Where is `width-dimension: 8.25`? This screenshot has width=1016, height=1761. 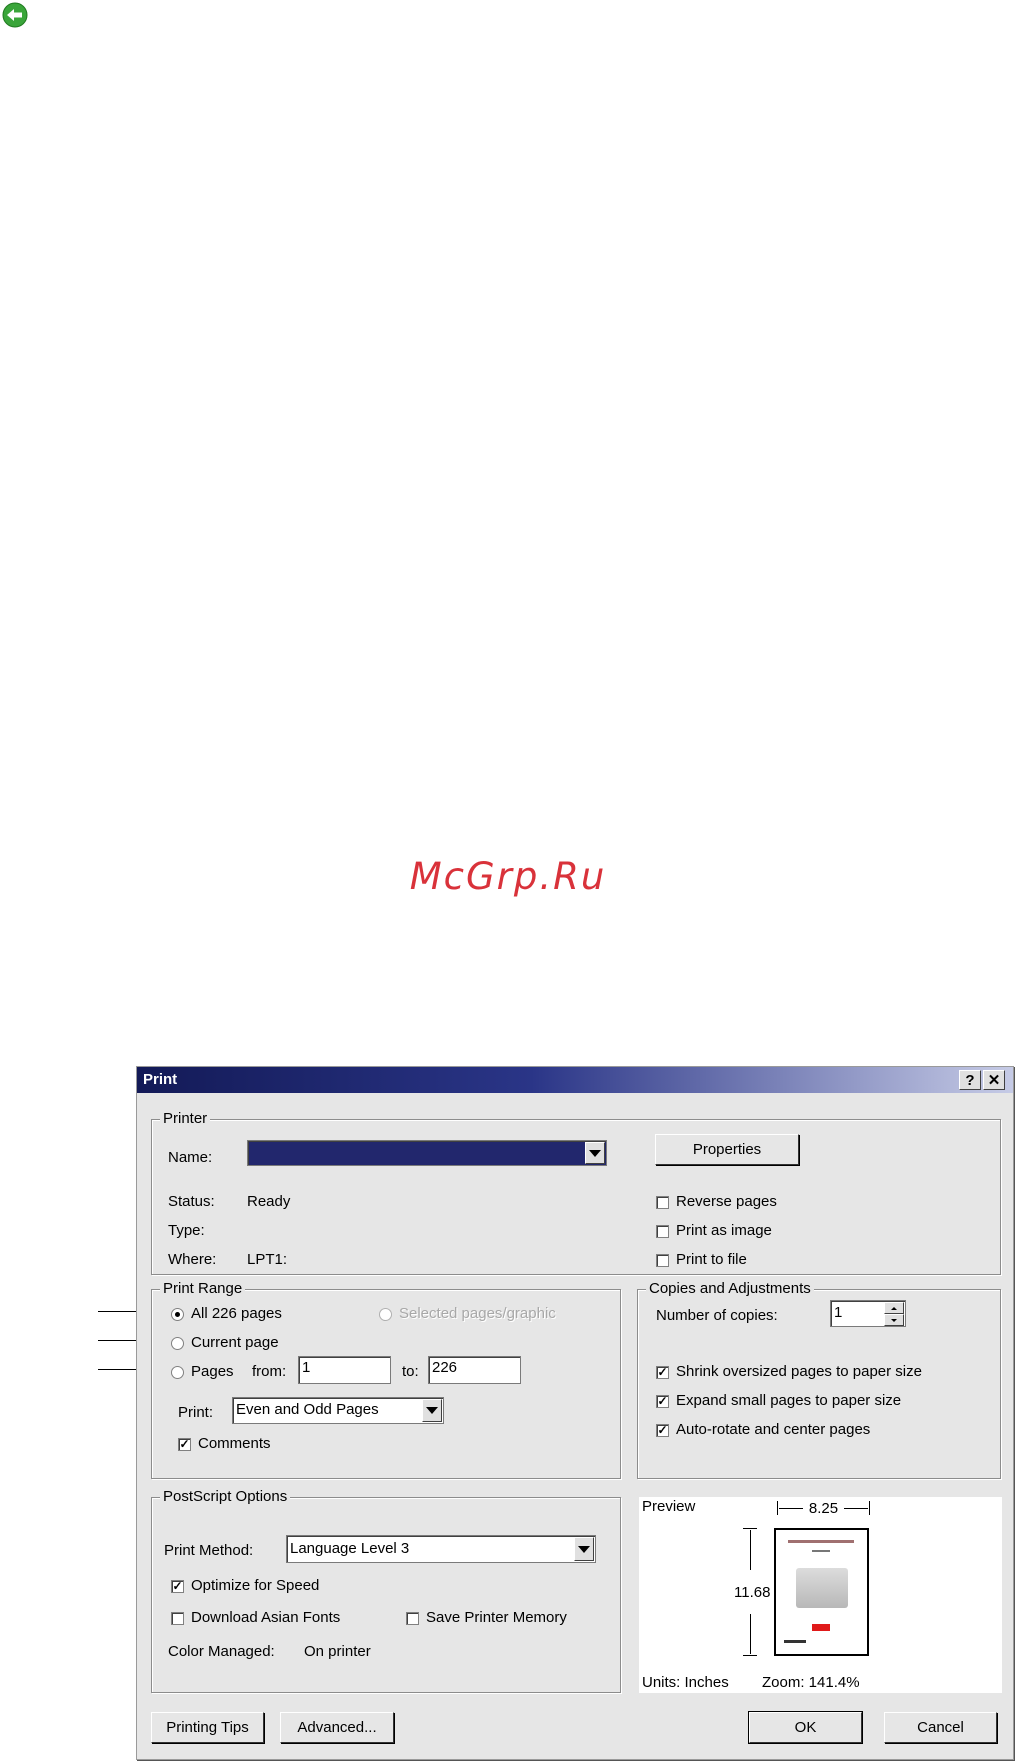 width-dimension: 8.25 is located at coordinates (823, 1508).